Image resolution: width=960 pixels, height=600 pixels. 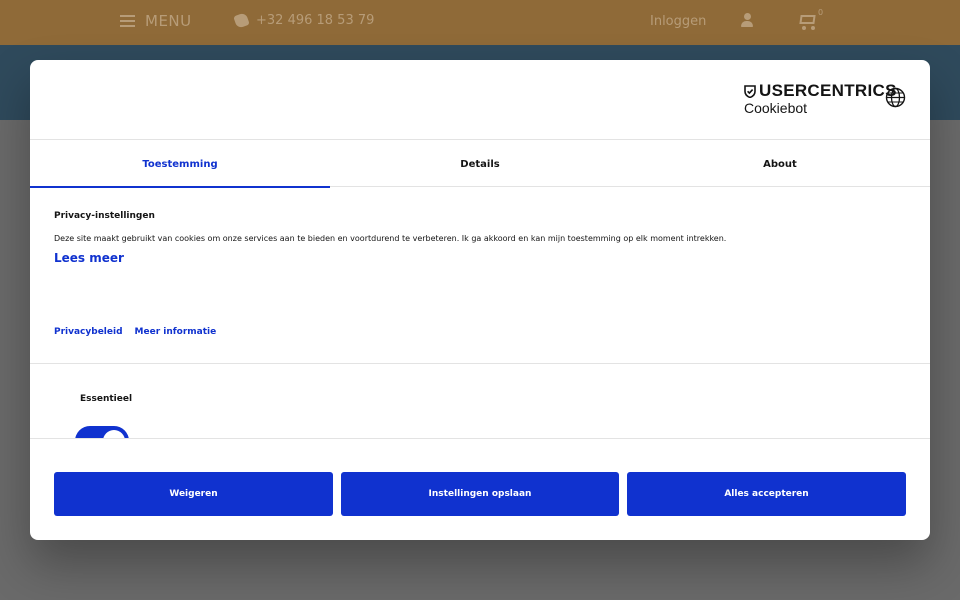 I want to click on brand-name: USERCENTRICS, so click(x=828, y=90).